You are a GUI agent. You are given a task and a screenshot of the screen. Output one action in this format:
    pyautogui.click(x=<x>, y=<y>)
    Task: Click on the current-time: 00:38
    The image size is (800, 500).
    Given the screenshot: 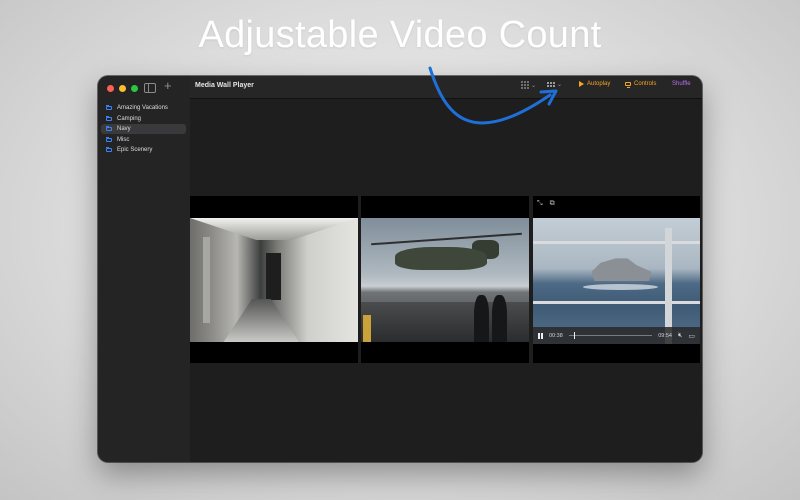 What is the action you would take?
    pyautogui.click(x=556, y=335)
    